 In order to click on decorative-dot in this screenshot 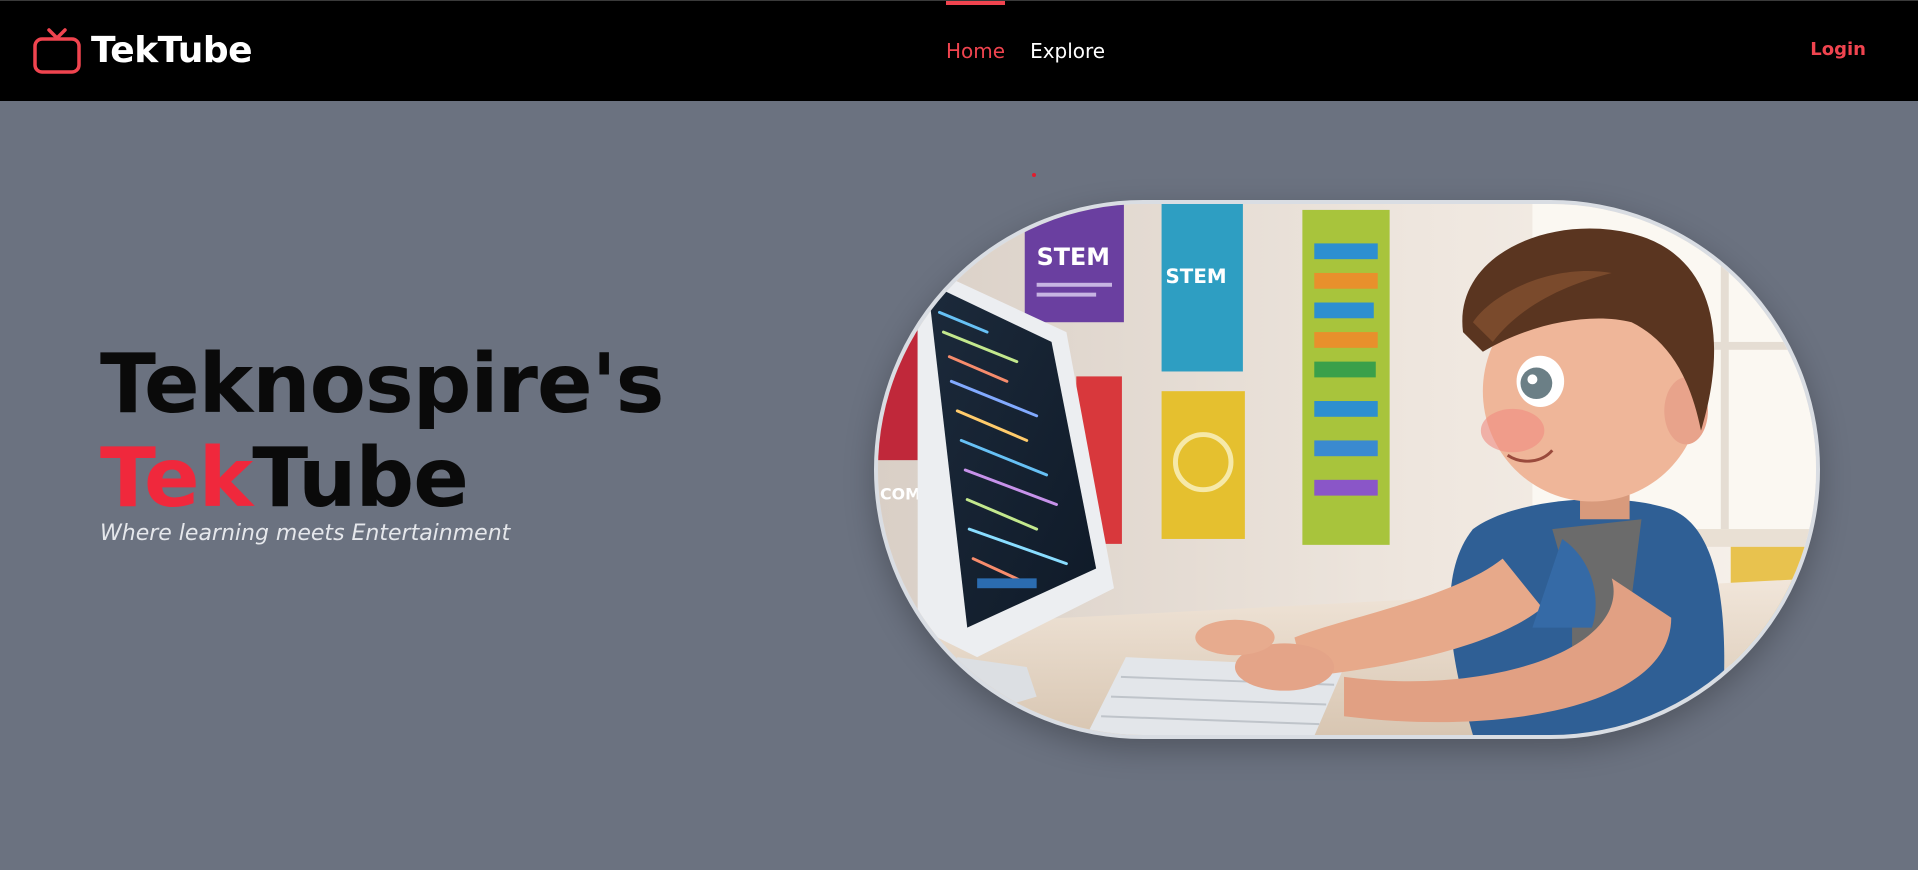, I will do `click(1034, 175)`.